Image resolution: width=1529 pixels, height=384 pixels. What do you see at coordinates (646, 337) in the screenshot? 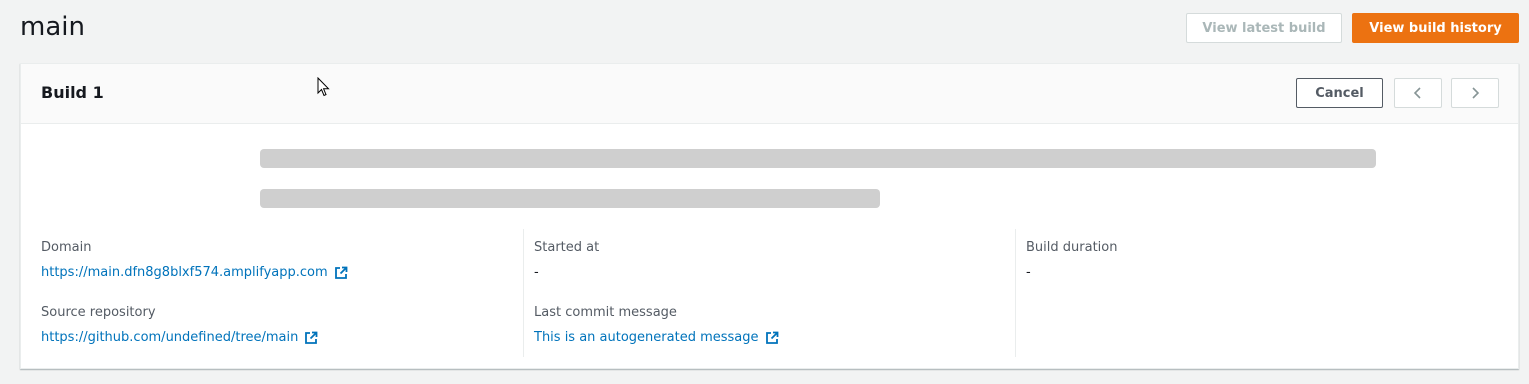
I see `last-commit-message-link-text: This is an autogenerated message` at bounding box center [646, 337].